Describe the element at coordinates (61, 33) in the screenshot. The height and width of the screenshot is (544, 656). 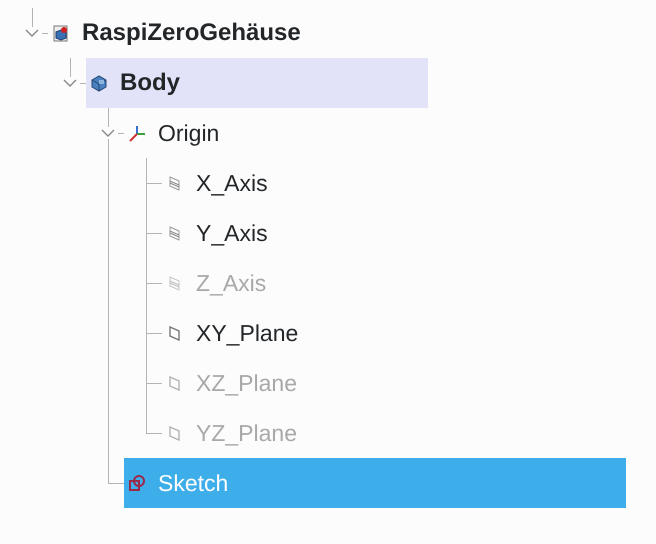
I see `document-icon` at that location.